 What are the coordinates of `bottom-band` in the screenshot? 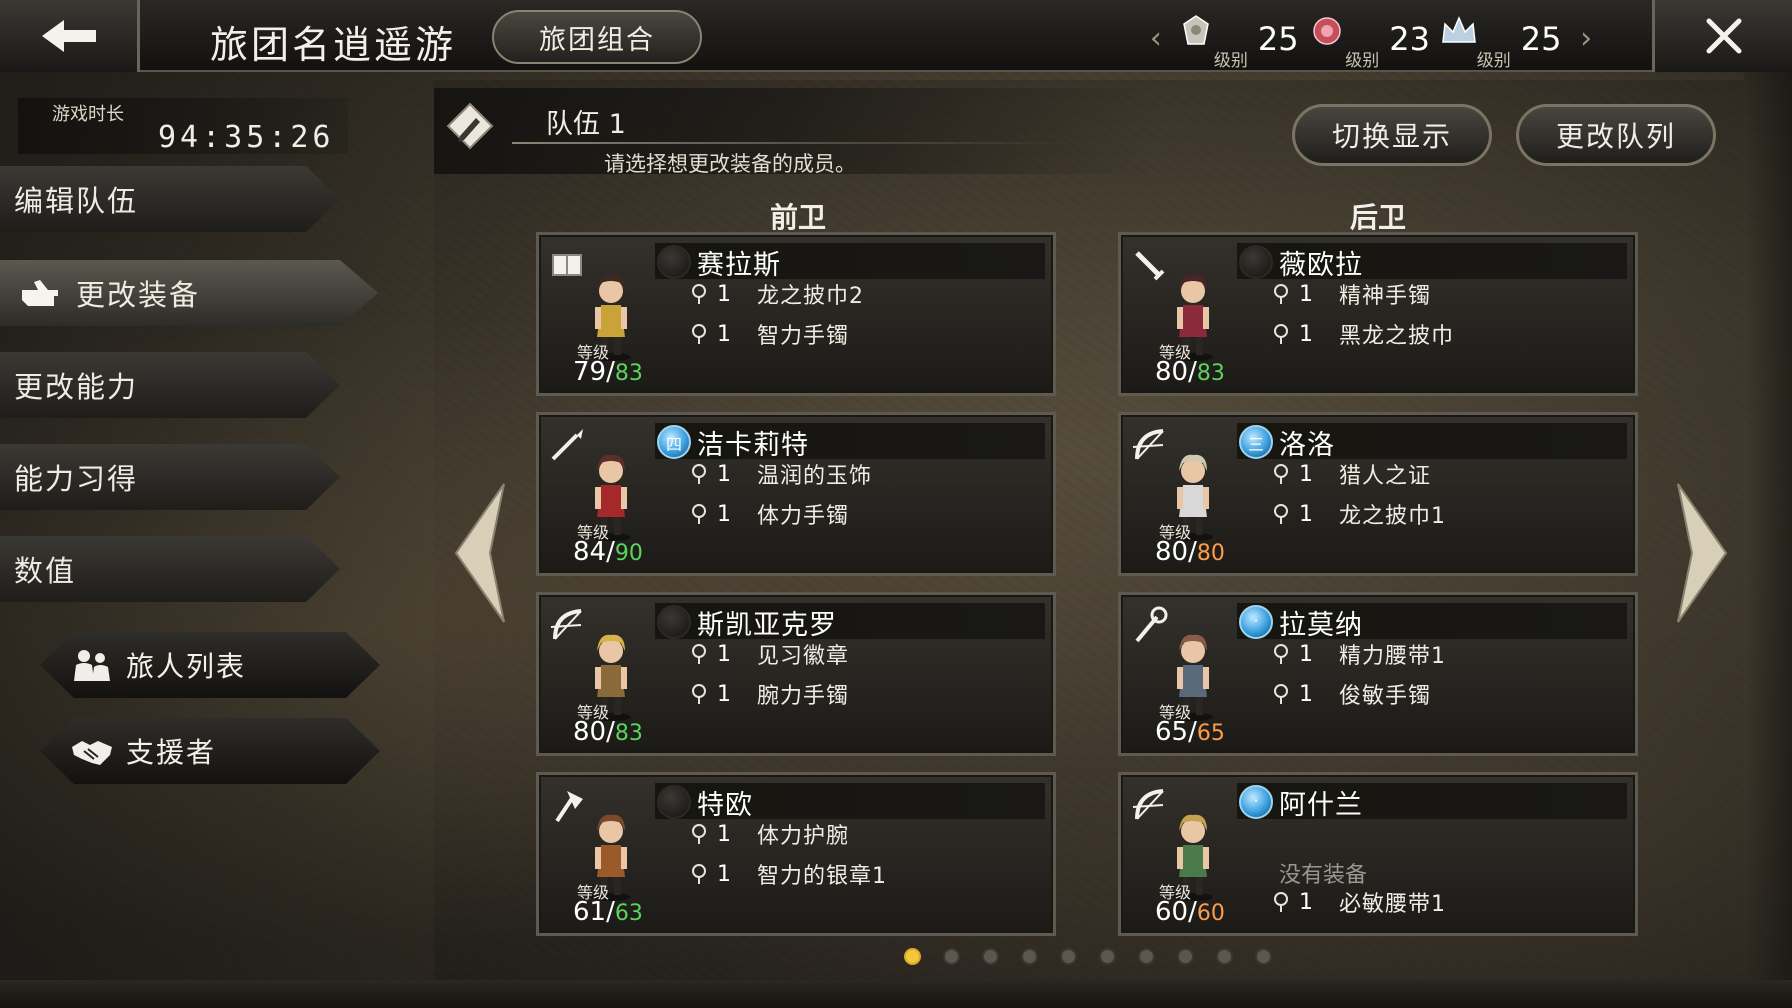 It's located at (896, 994).